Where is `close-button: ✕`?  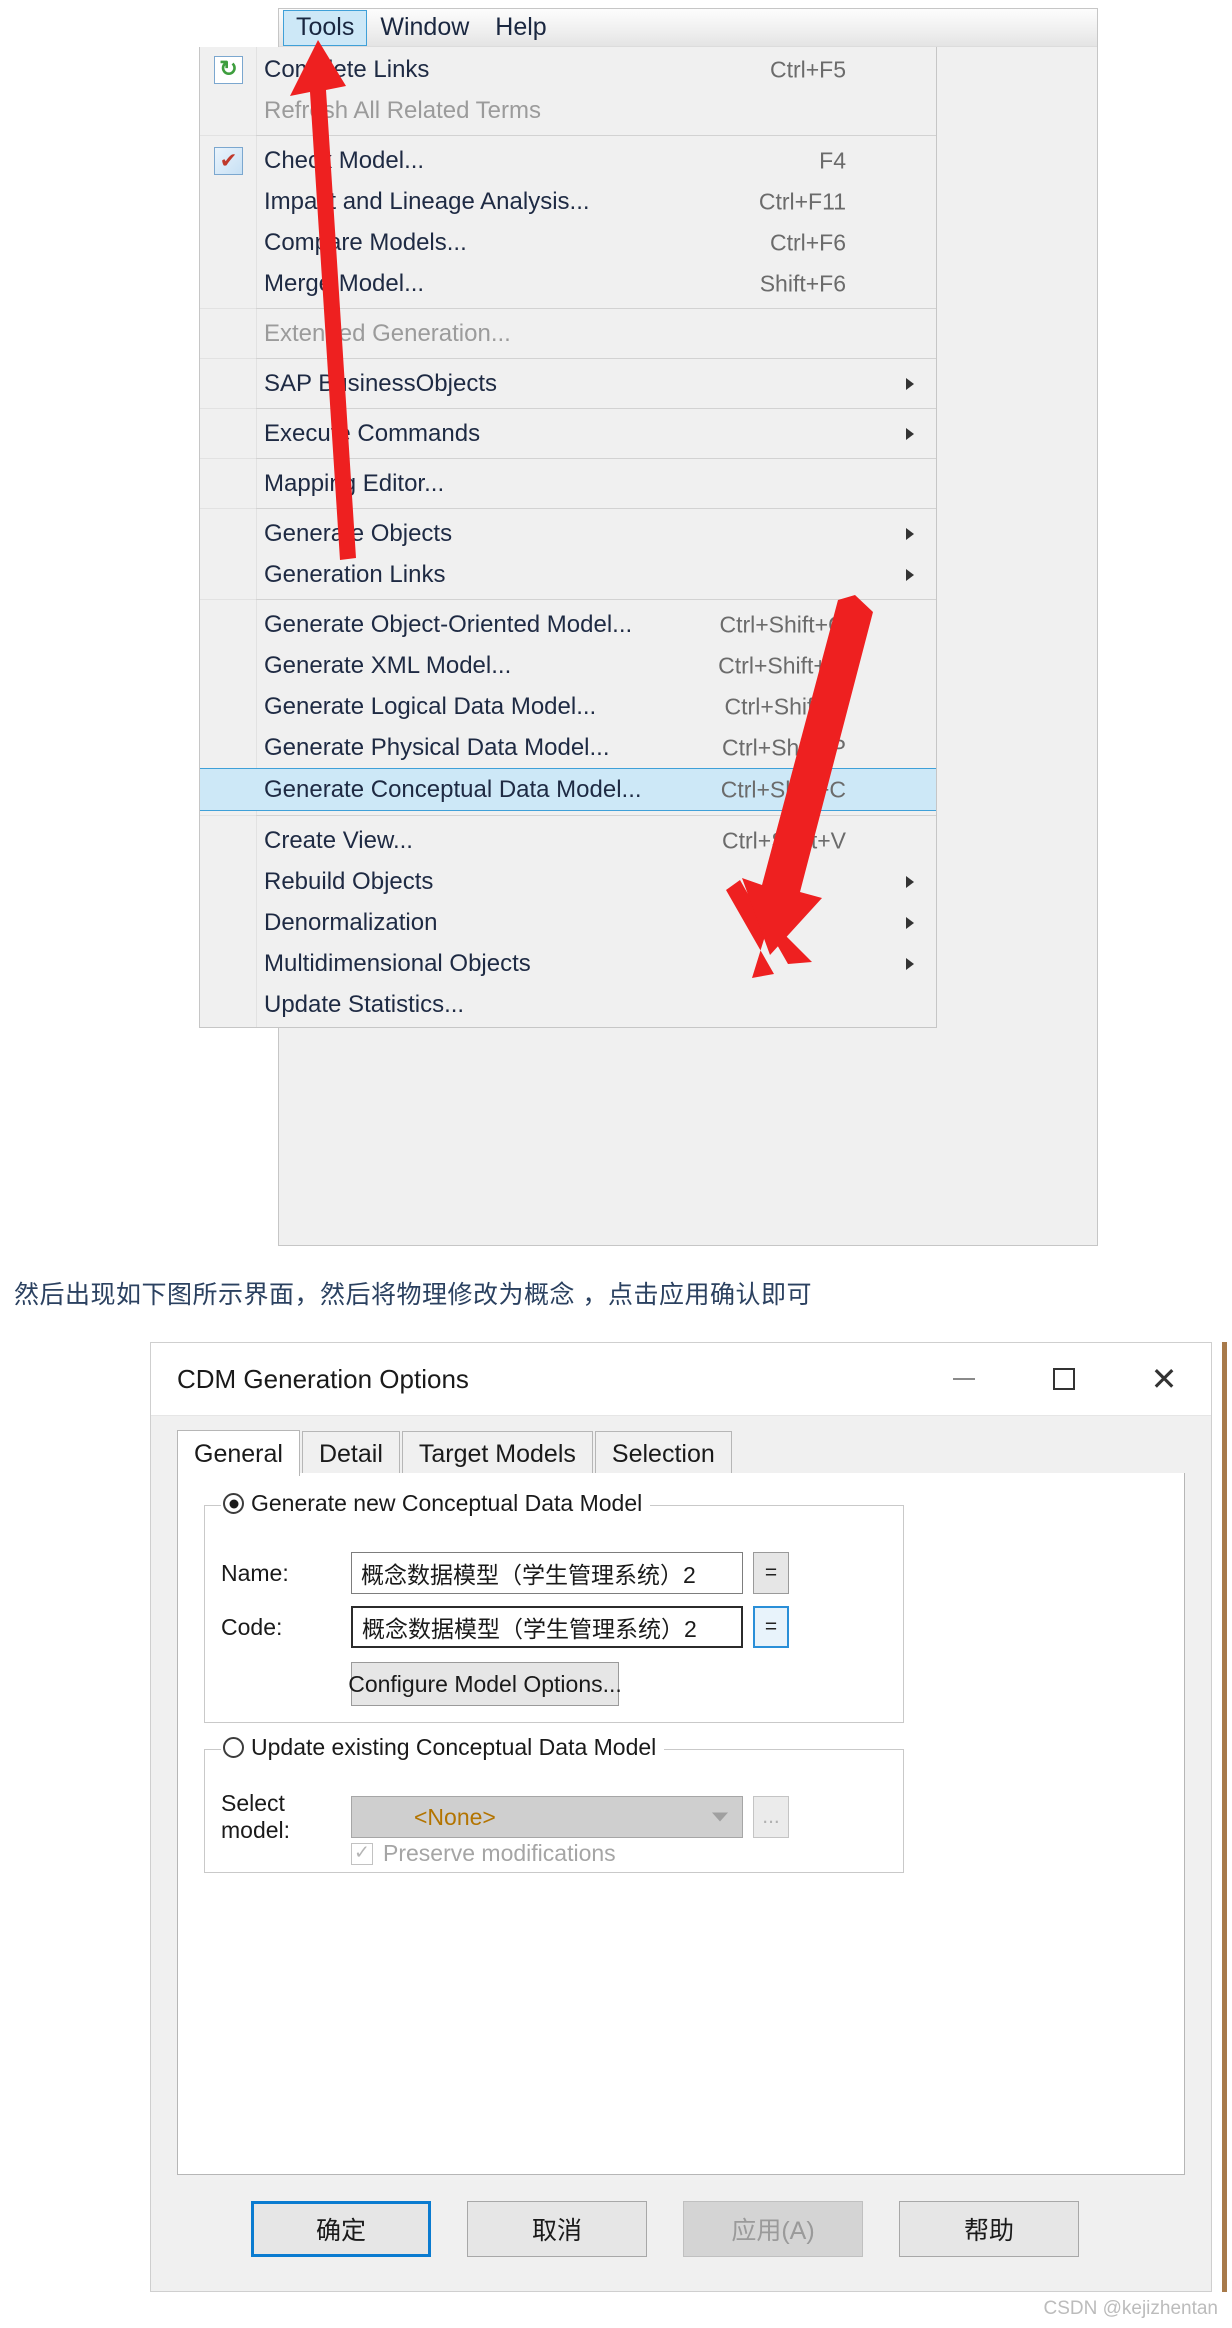 close-button: ✕ is located at coordinates (1164, 1379).